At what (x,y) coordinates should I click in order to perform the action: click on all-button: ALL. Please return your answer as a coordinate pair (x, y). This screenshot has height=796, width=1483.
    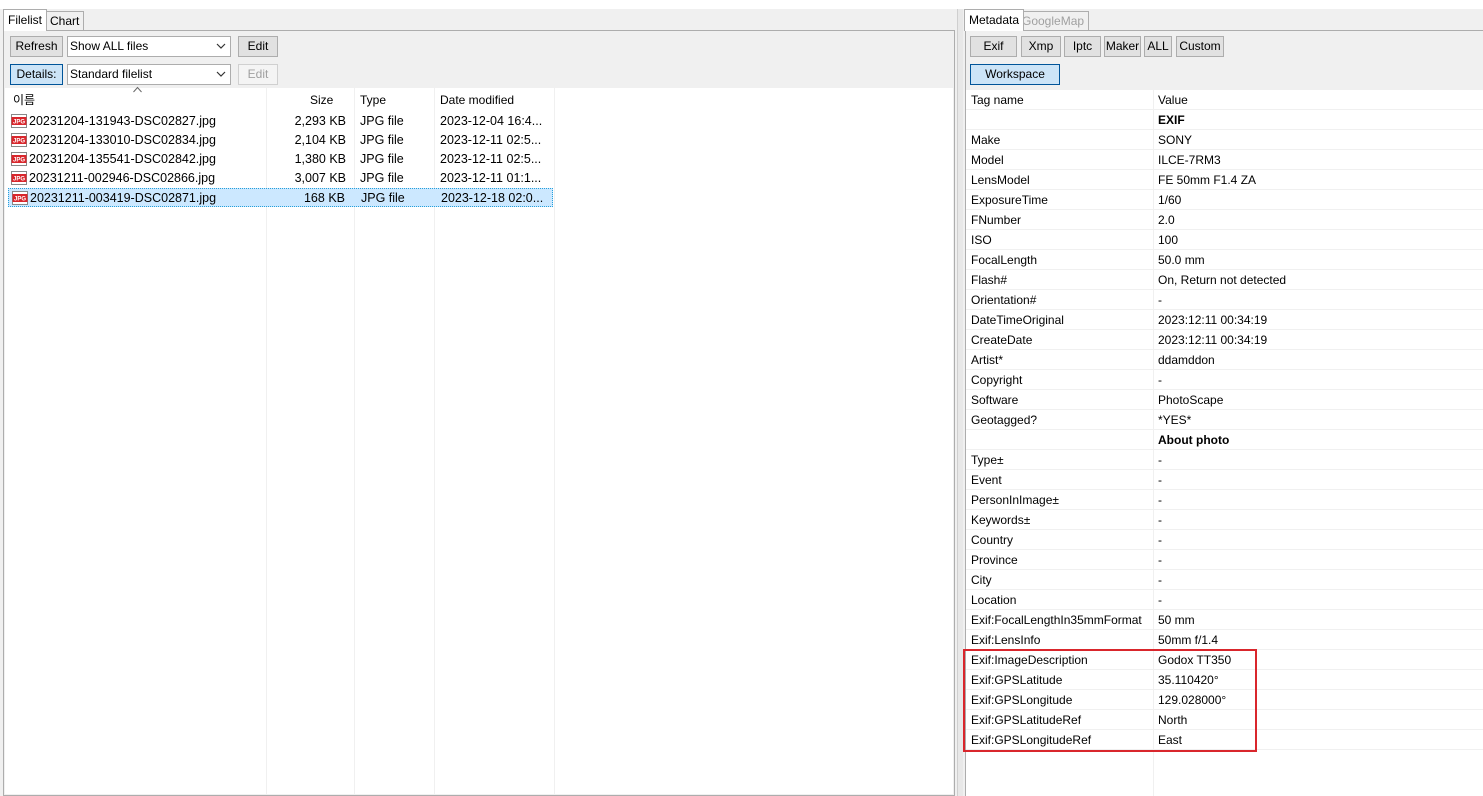
    Looking at the image, I should click on (1158, 46).